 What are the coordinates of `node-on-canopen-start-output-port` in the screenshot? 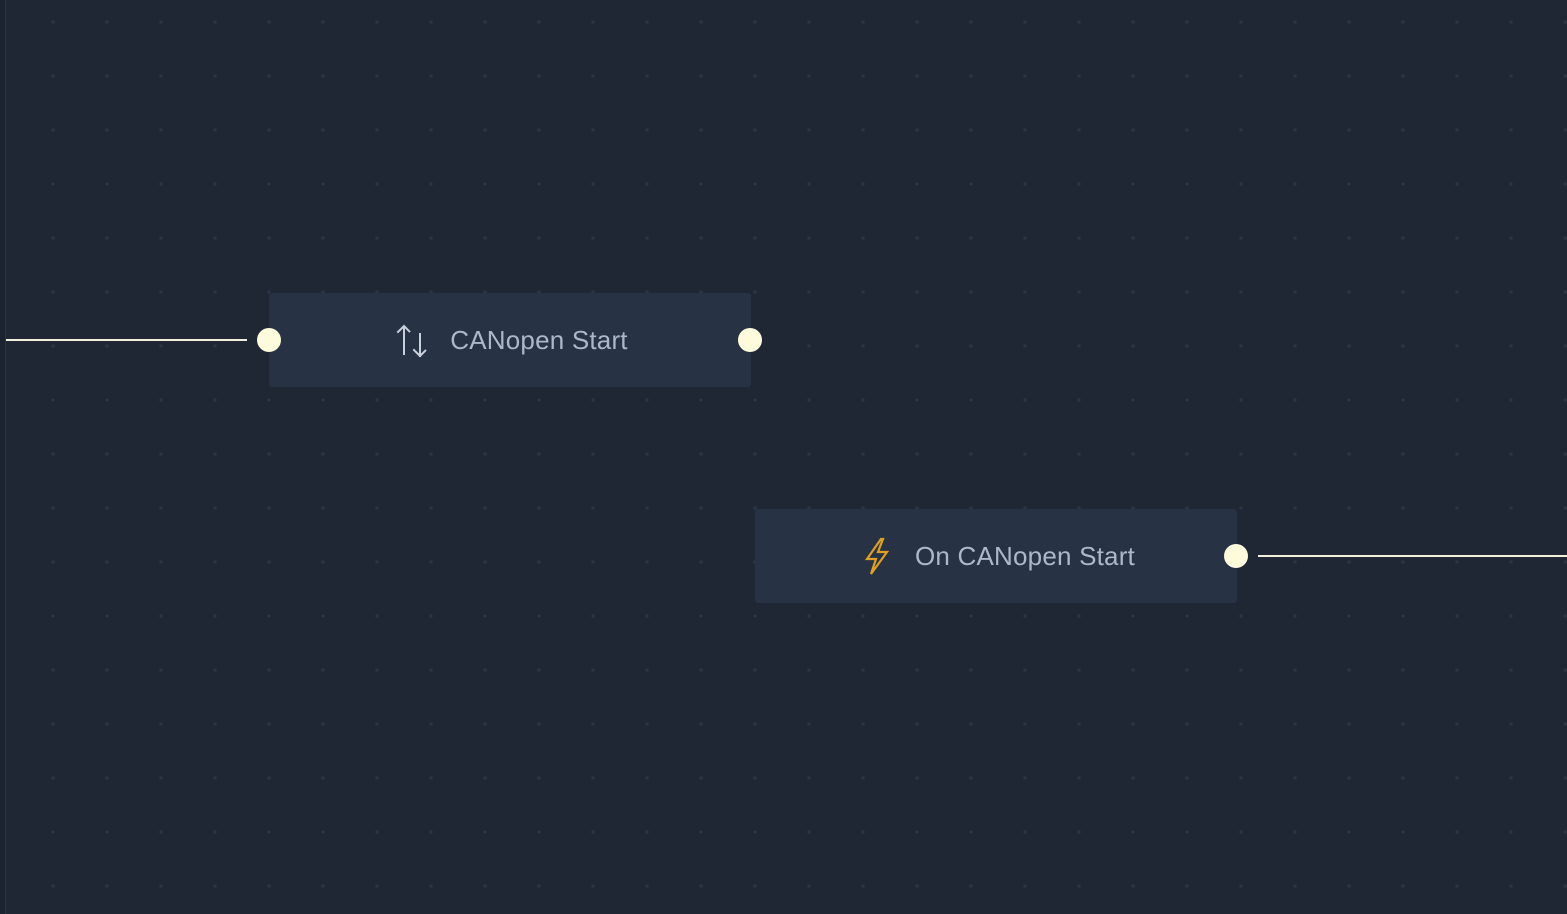 It's located at (1236, 556).